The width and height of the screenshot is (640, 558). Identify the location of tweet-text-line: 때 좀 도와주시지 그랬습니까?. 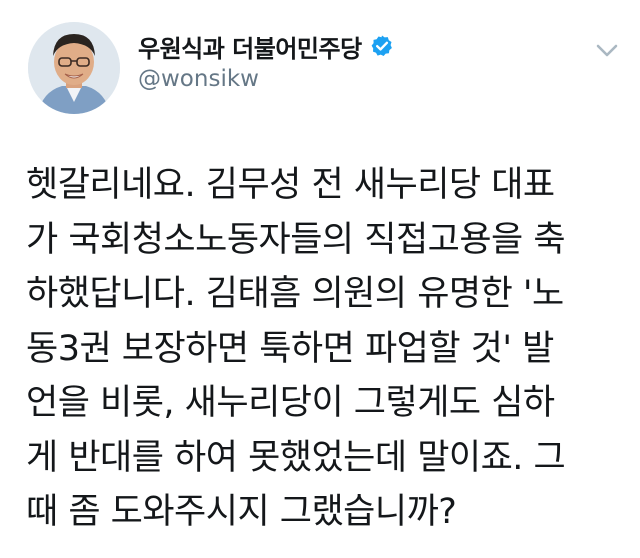
(241, 512).